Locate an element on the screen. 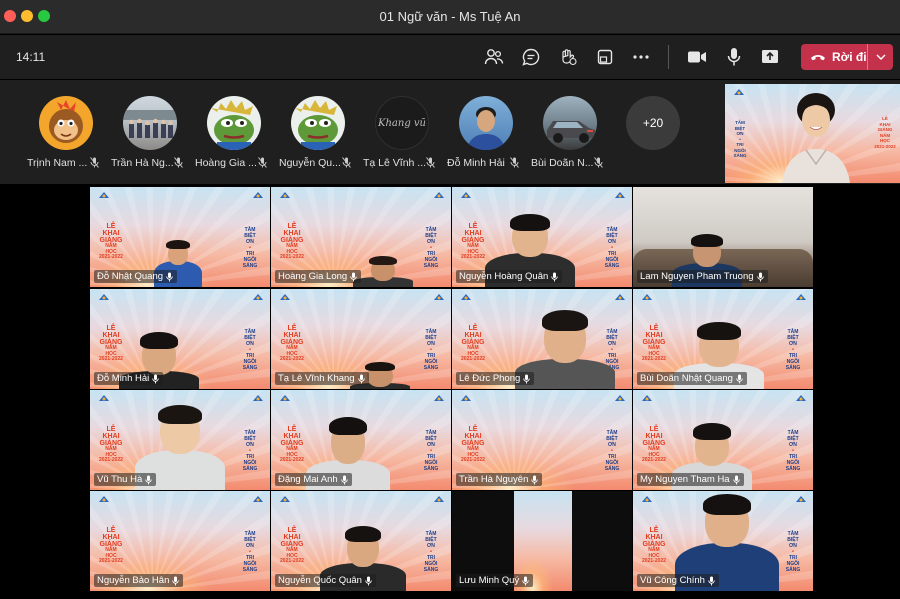 This screenshot has height=599, width=900. camera-button is located at coordinates (697, 57).